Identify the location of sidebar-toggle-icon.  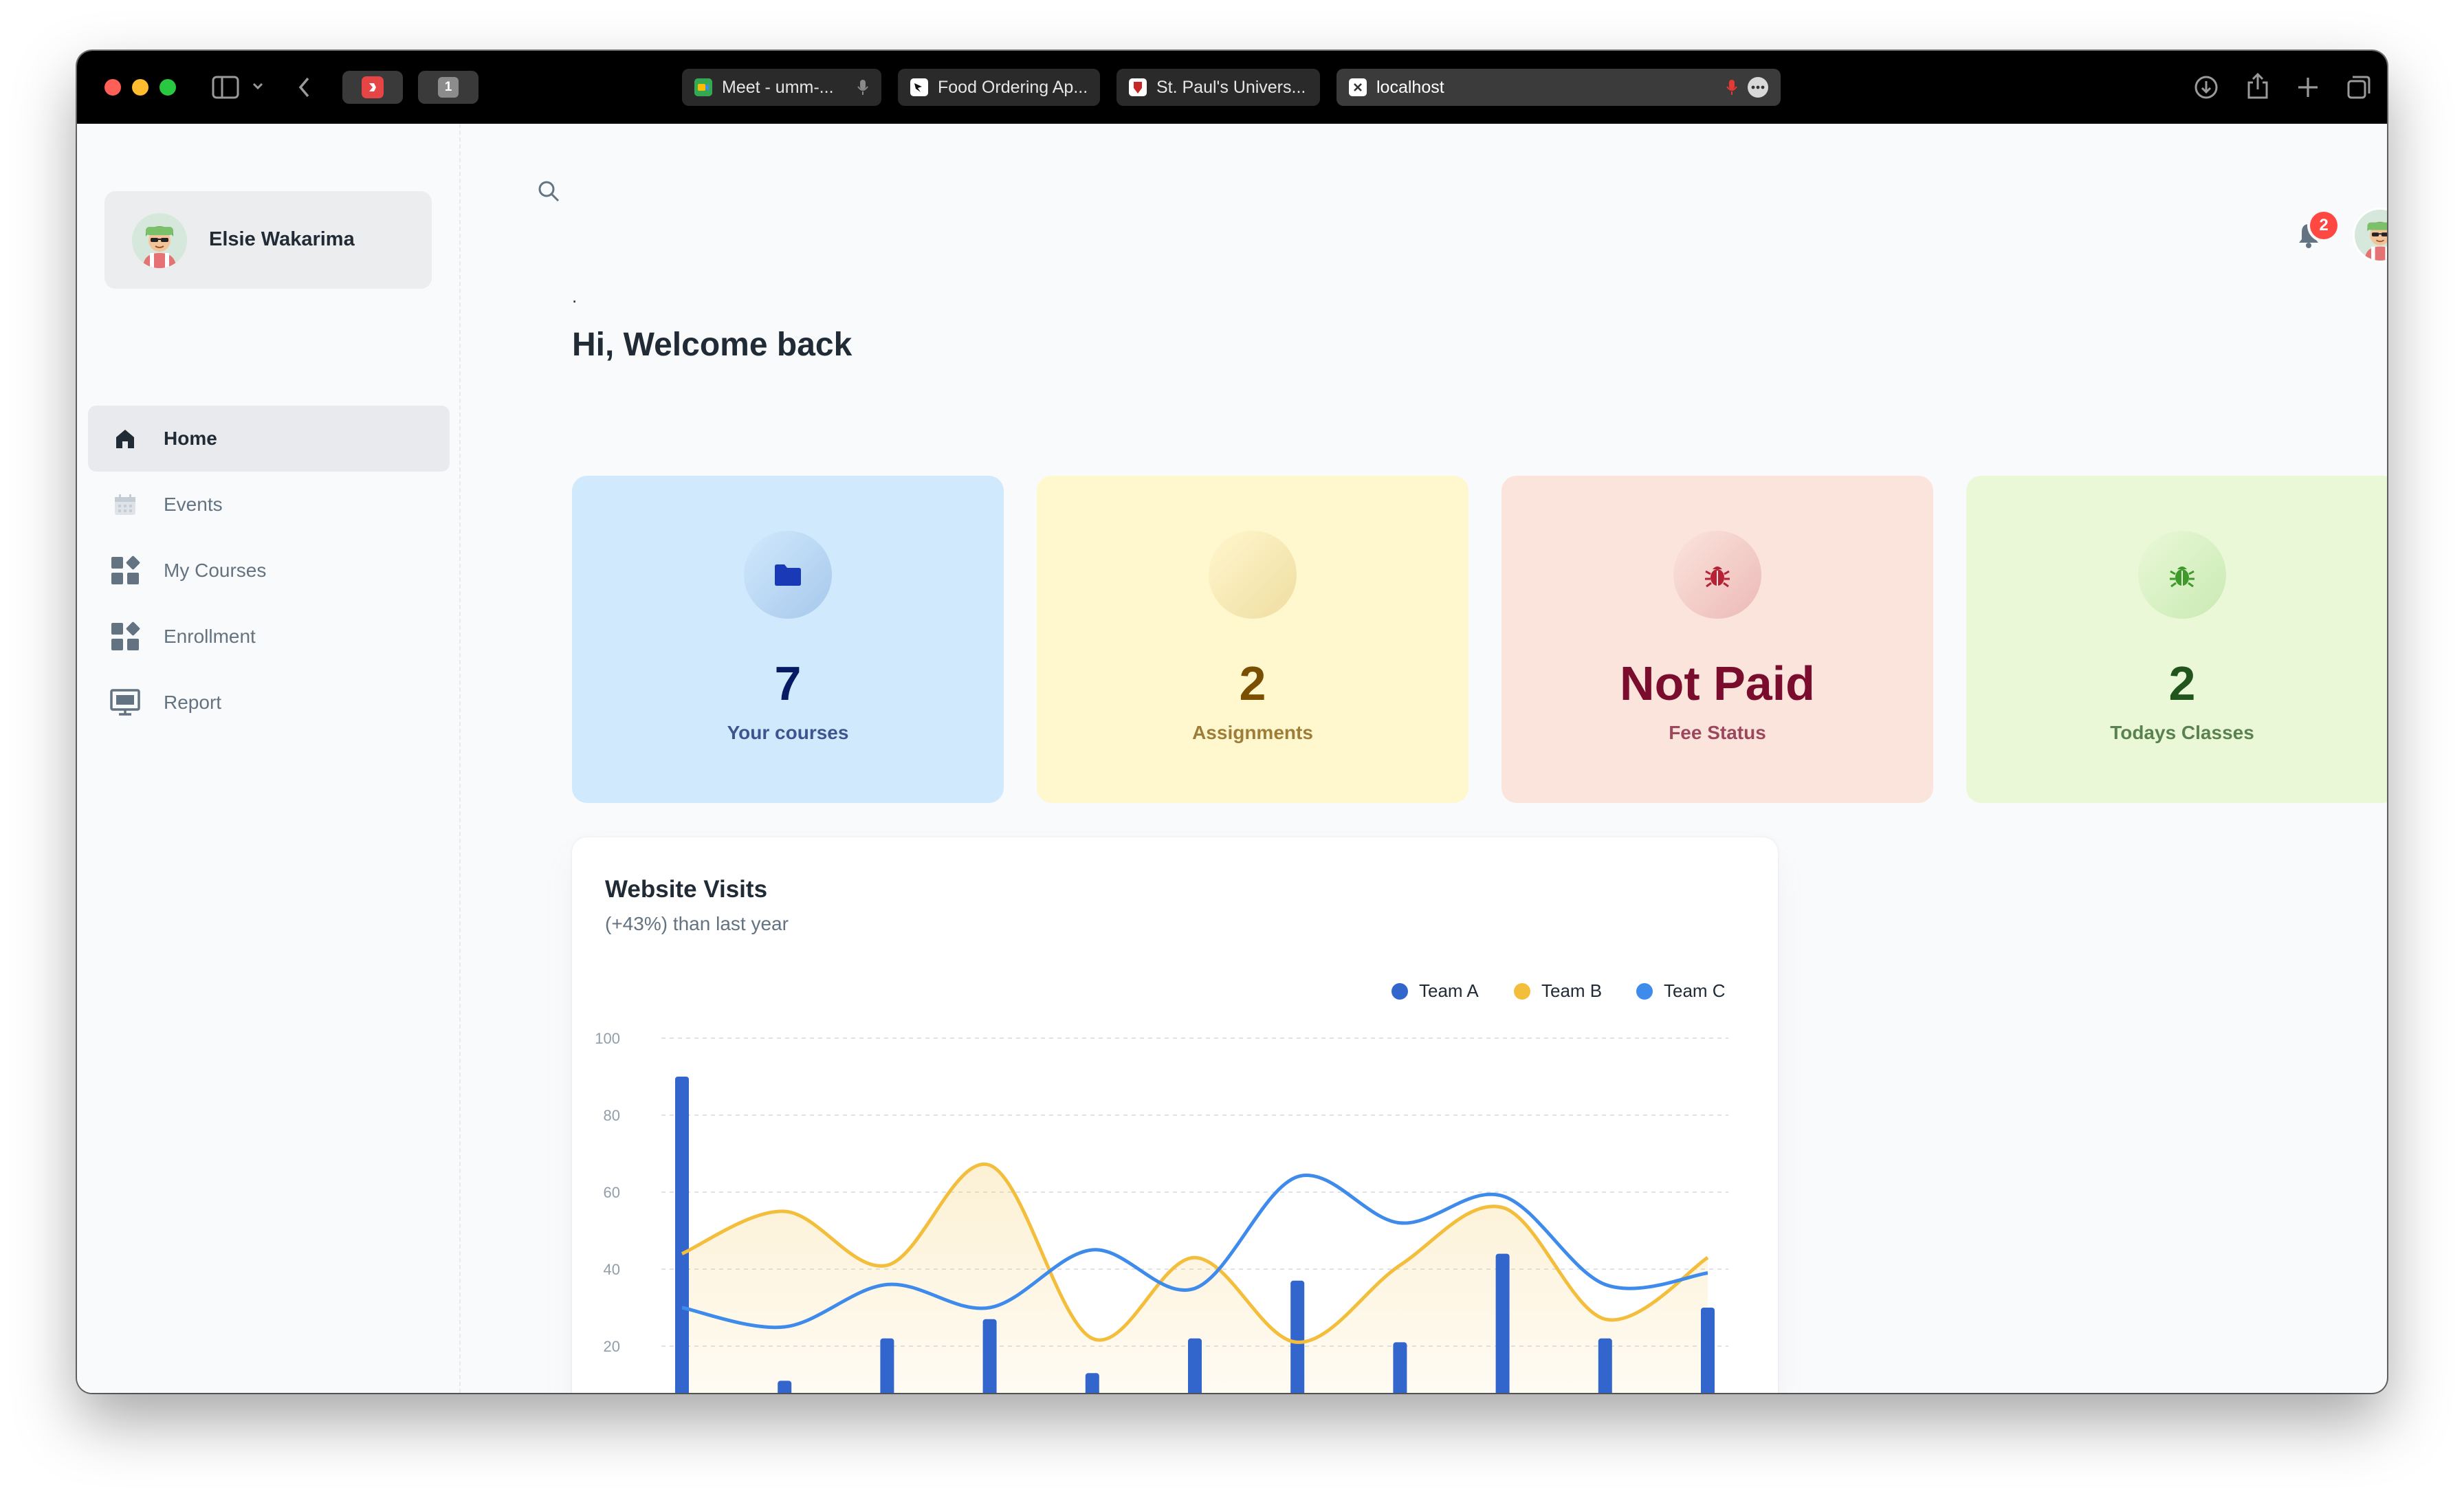
(225, 89).